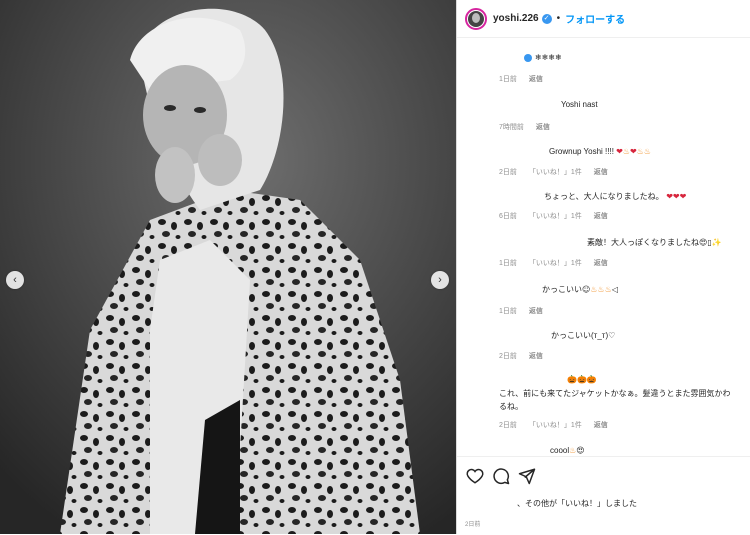  Describe the element at coordinates (501, 476) in the screenshot. I see `comment-icon` at that location.